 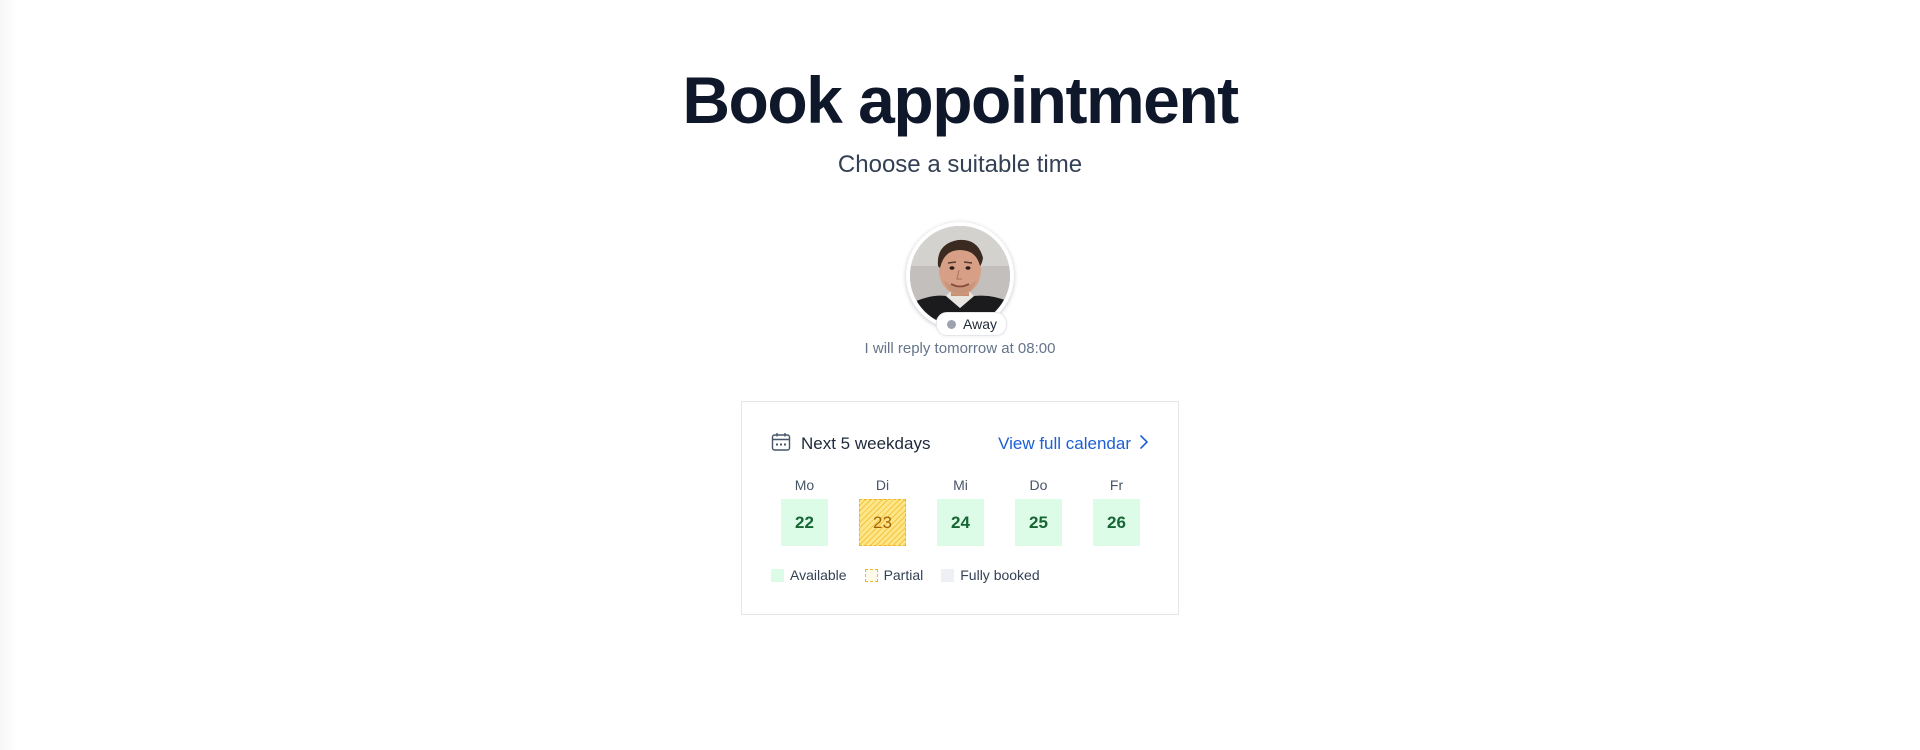 I want to click on legend-label: Partial, so click(x=903, y=575).